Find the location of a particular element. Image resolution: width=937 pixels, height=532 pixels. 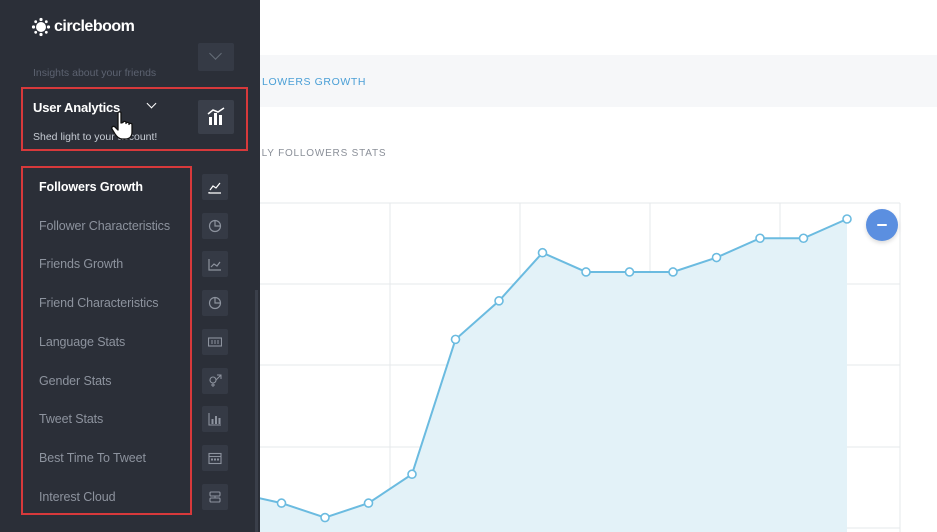

brand-logo: circleboom is located at coordinates (83, 27).